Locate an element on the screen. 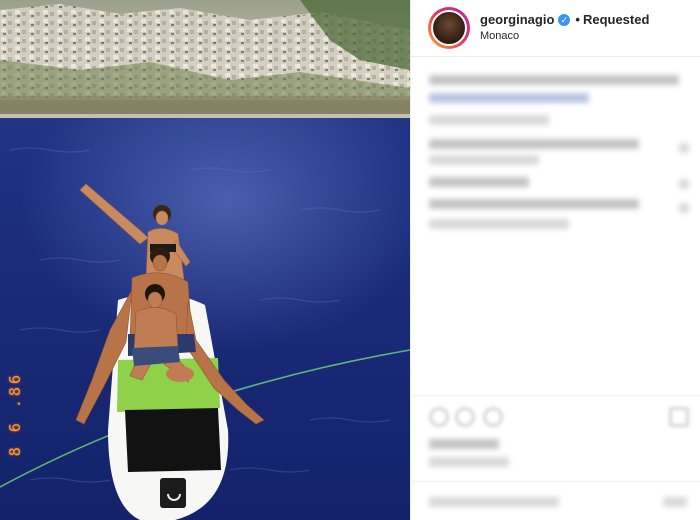 The height and width of the screenshot is (520, 700). heart-icon is located at coordinates (439, 417).